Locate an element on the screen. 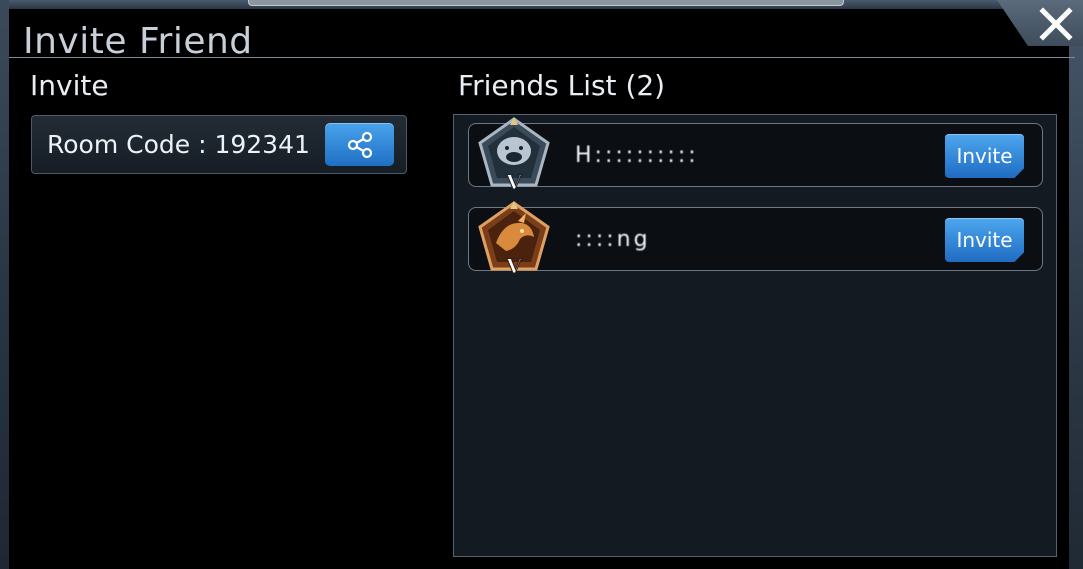 This screenshot has height=569, width=1083. top-handle is located at coordinates (546, 3).